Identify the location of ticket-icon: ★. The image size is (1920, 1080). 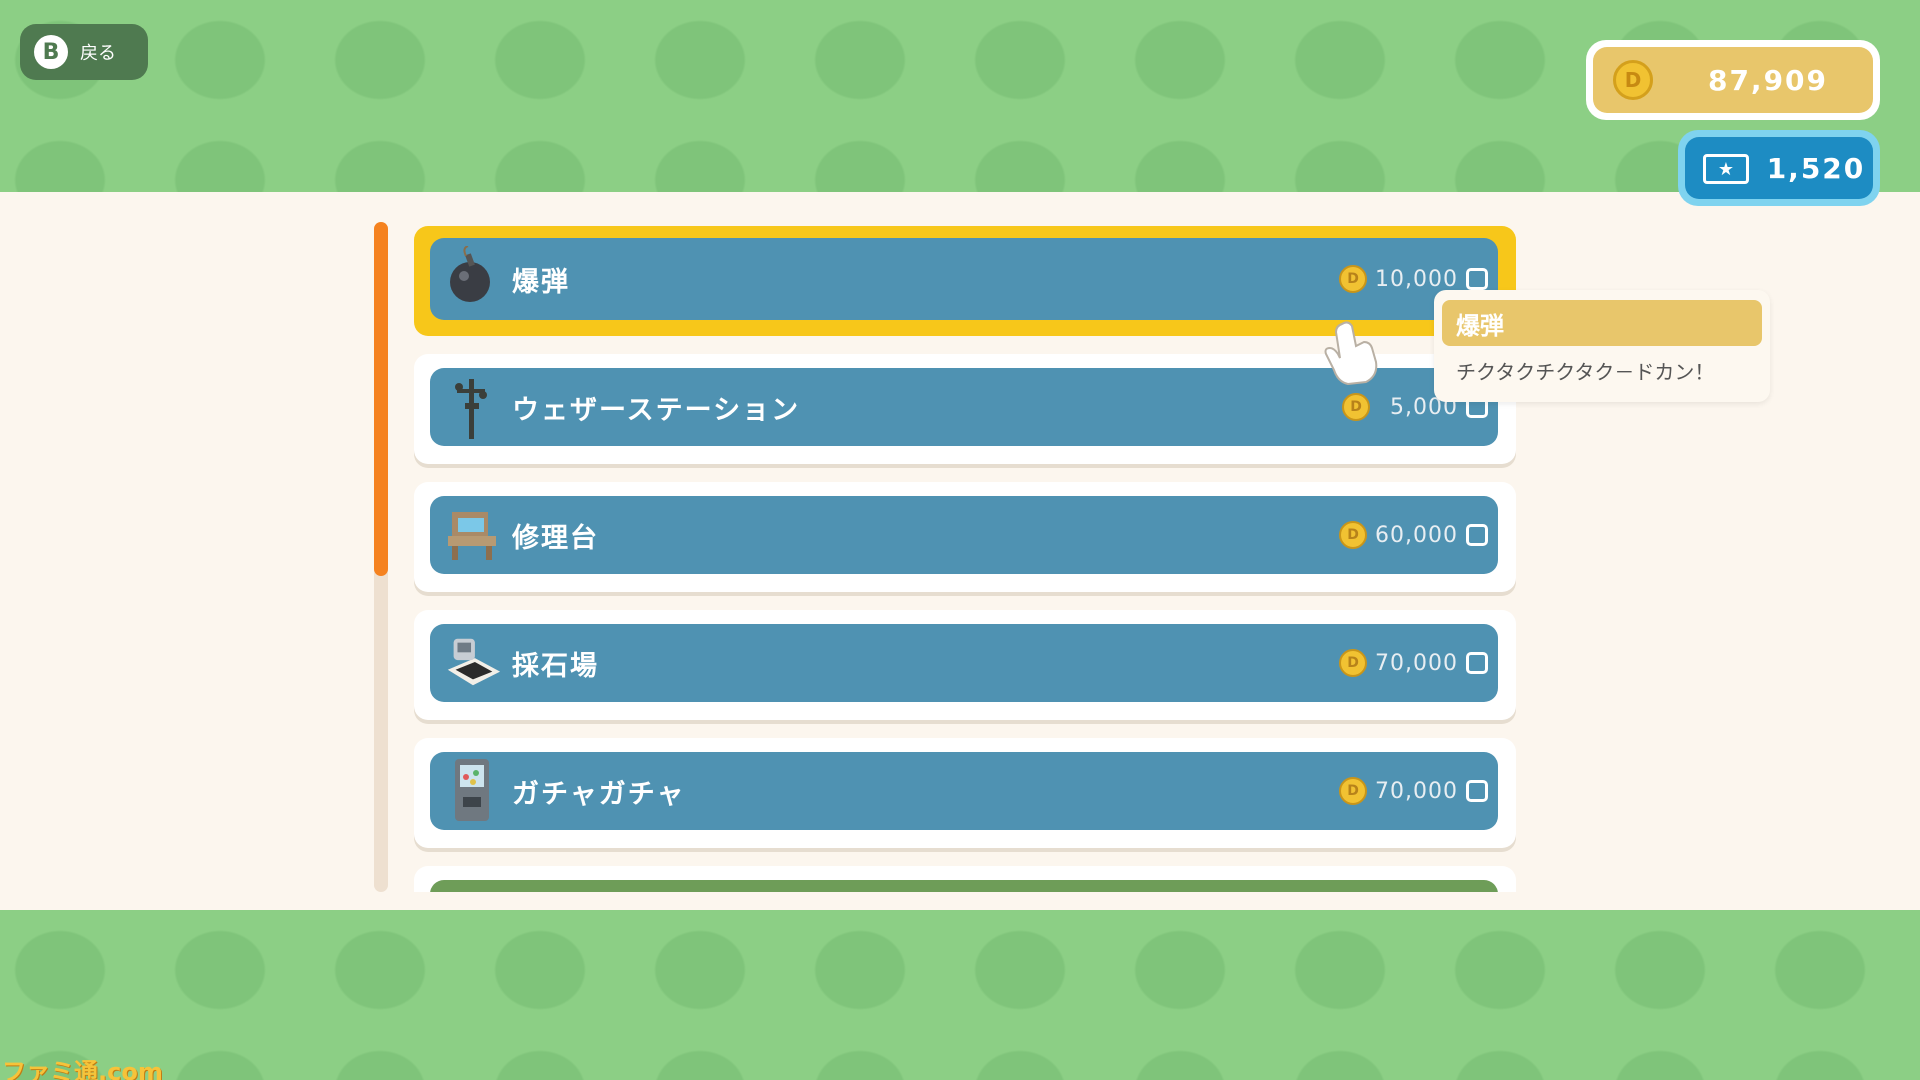
(1726, 169).